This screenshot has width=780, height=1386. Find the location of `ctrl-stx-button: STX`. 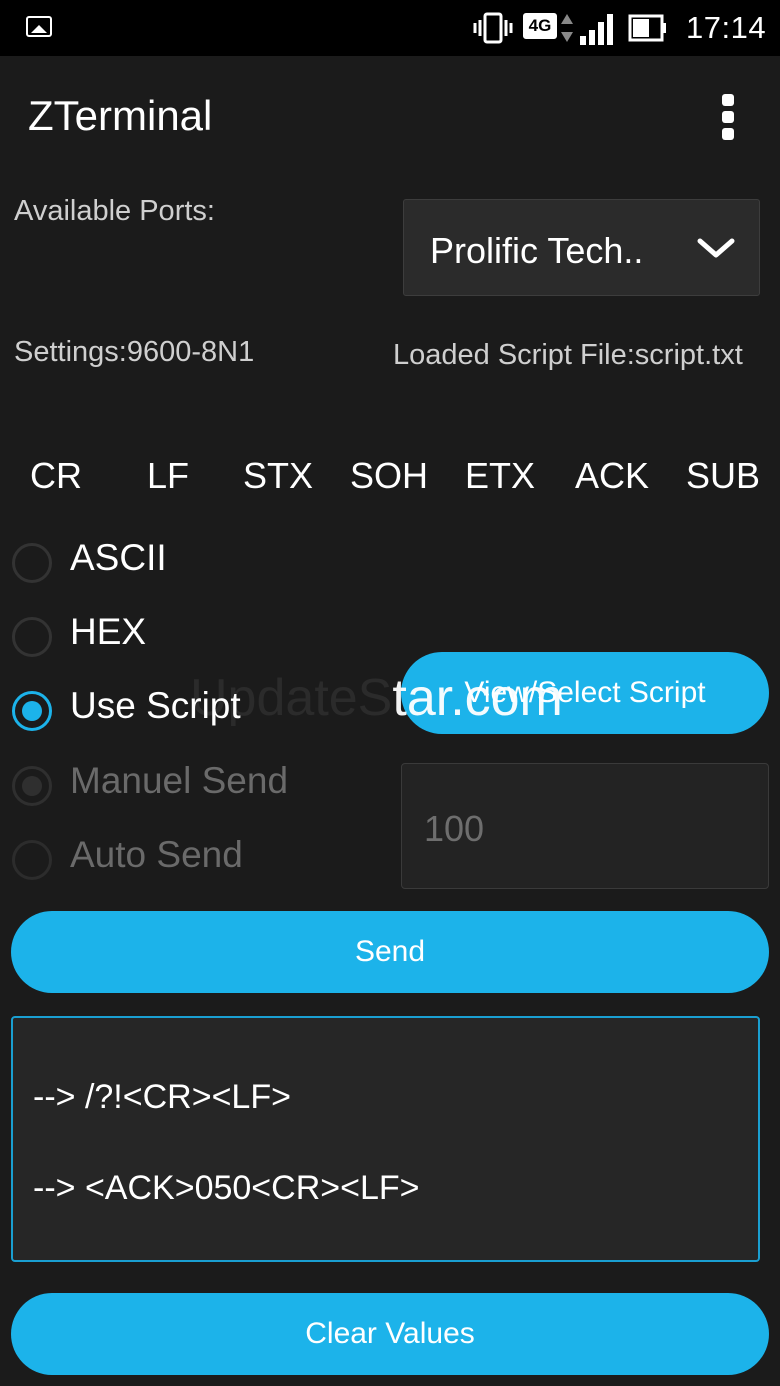

ctrl-stx-button: STX is located at coordinates (278, 476).